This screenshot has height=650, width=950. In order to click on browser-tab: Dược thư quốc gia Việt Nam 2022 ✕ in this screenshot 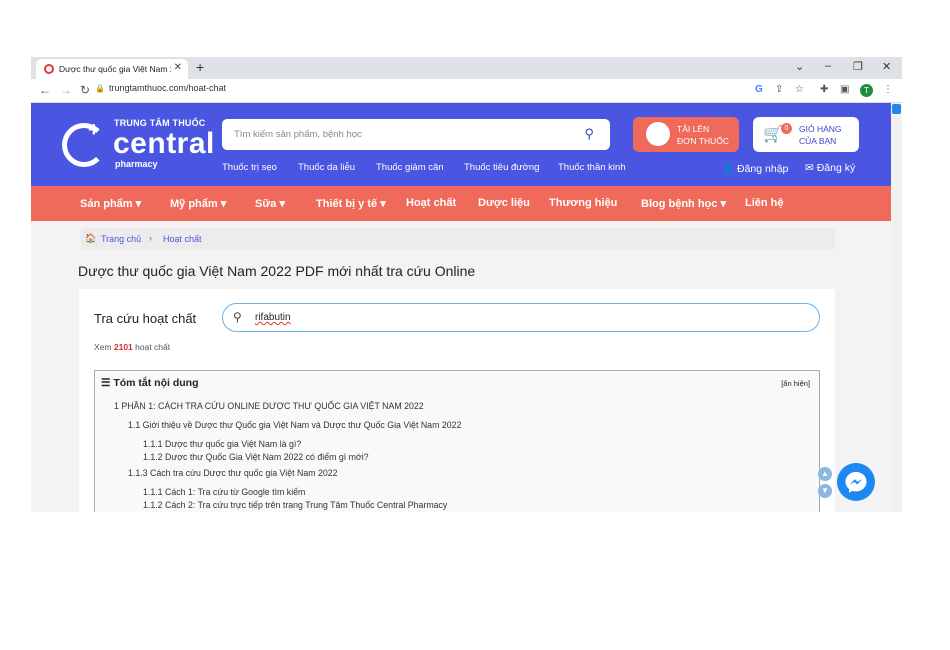, I will do `click(112, 69)`.